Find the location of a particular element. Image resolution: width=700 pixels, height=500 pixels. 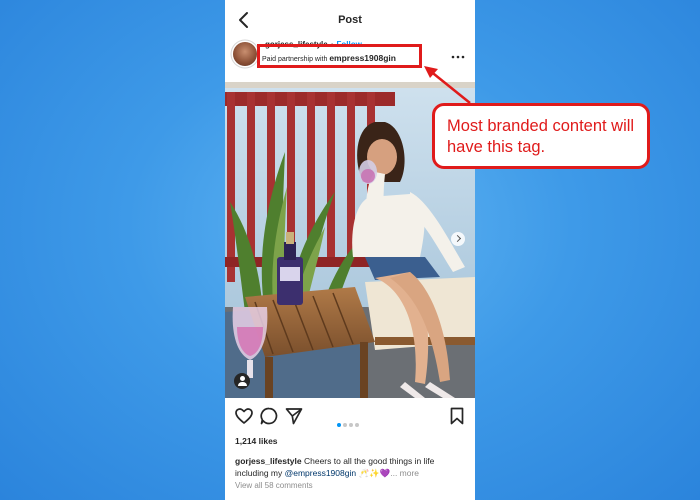

avatar is located at coordinates (245, 54).